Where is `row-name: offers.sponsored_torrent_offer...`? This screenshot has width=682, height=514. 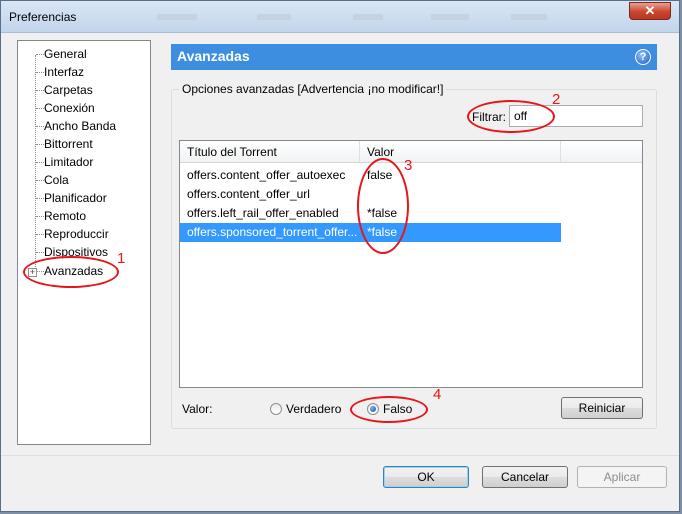 row-name: offers.sponsored_torrent_offer... is located at coordinates (272, 232).